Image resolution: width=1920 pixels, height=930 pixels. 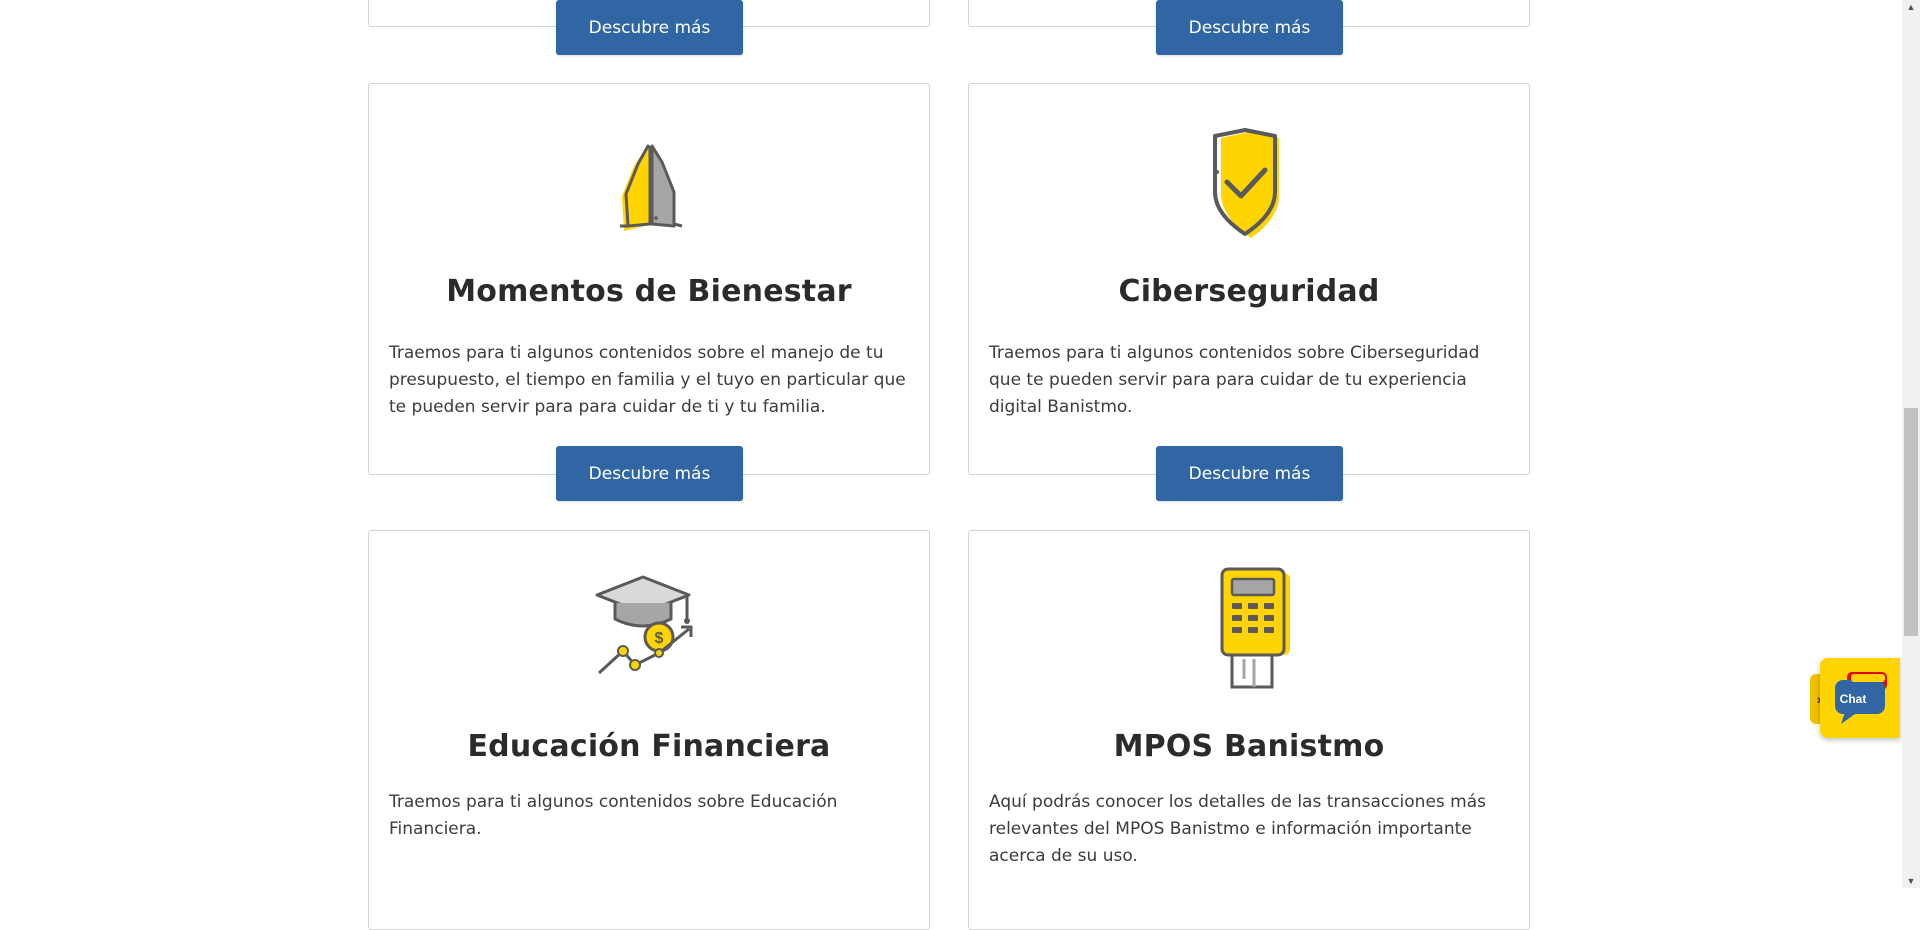 I want to click on card-icon-wrap: $, so click(x=649, y=629).